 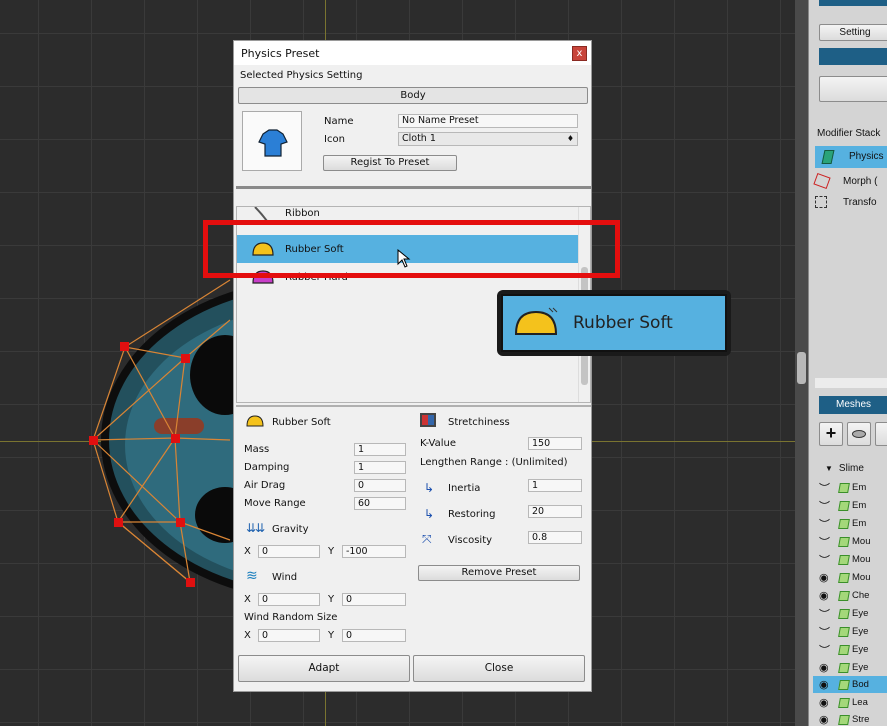 I want to click on mesh-label: Mou, so click(x=861, y=559).